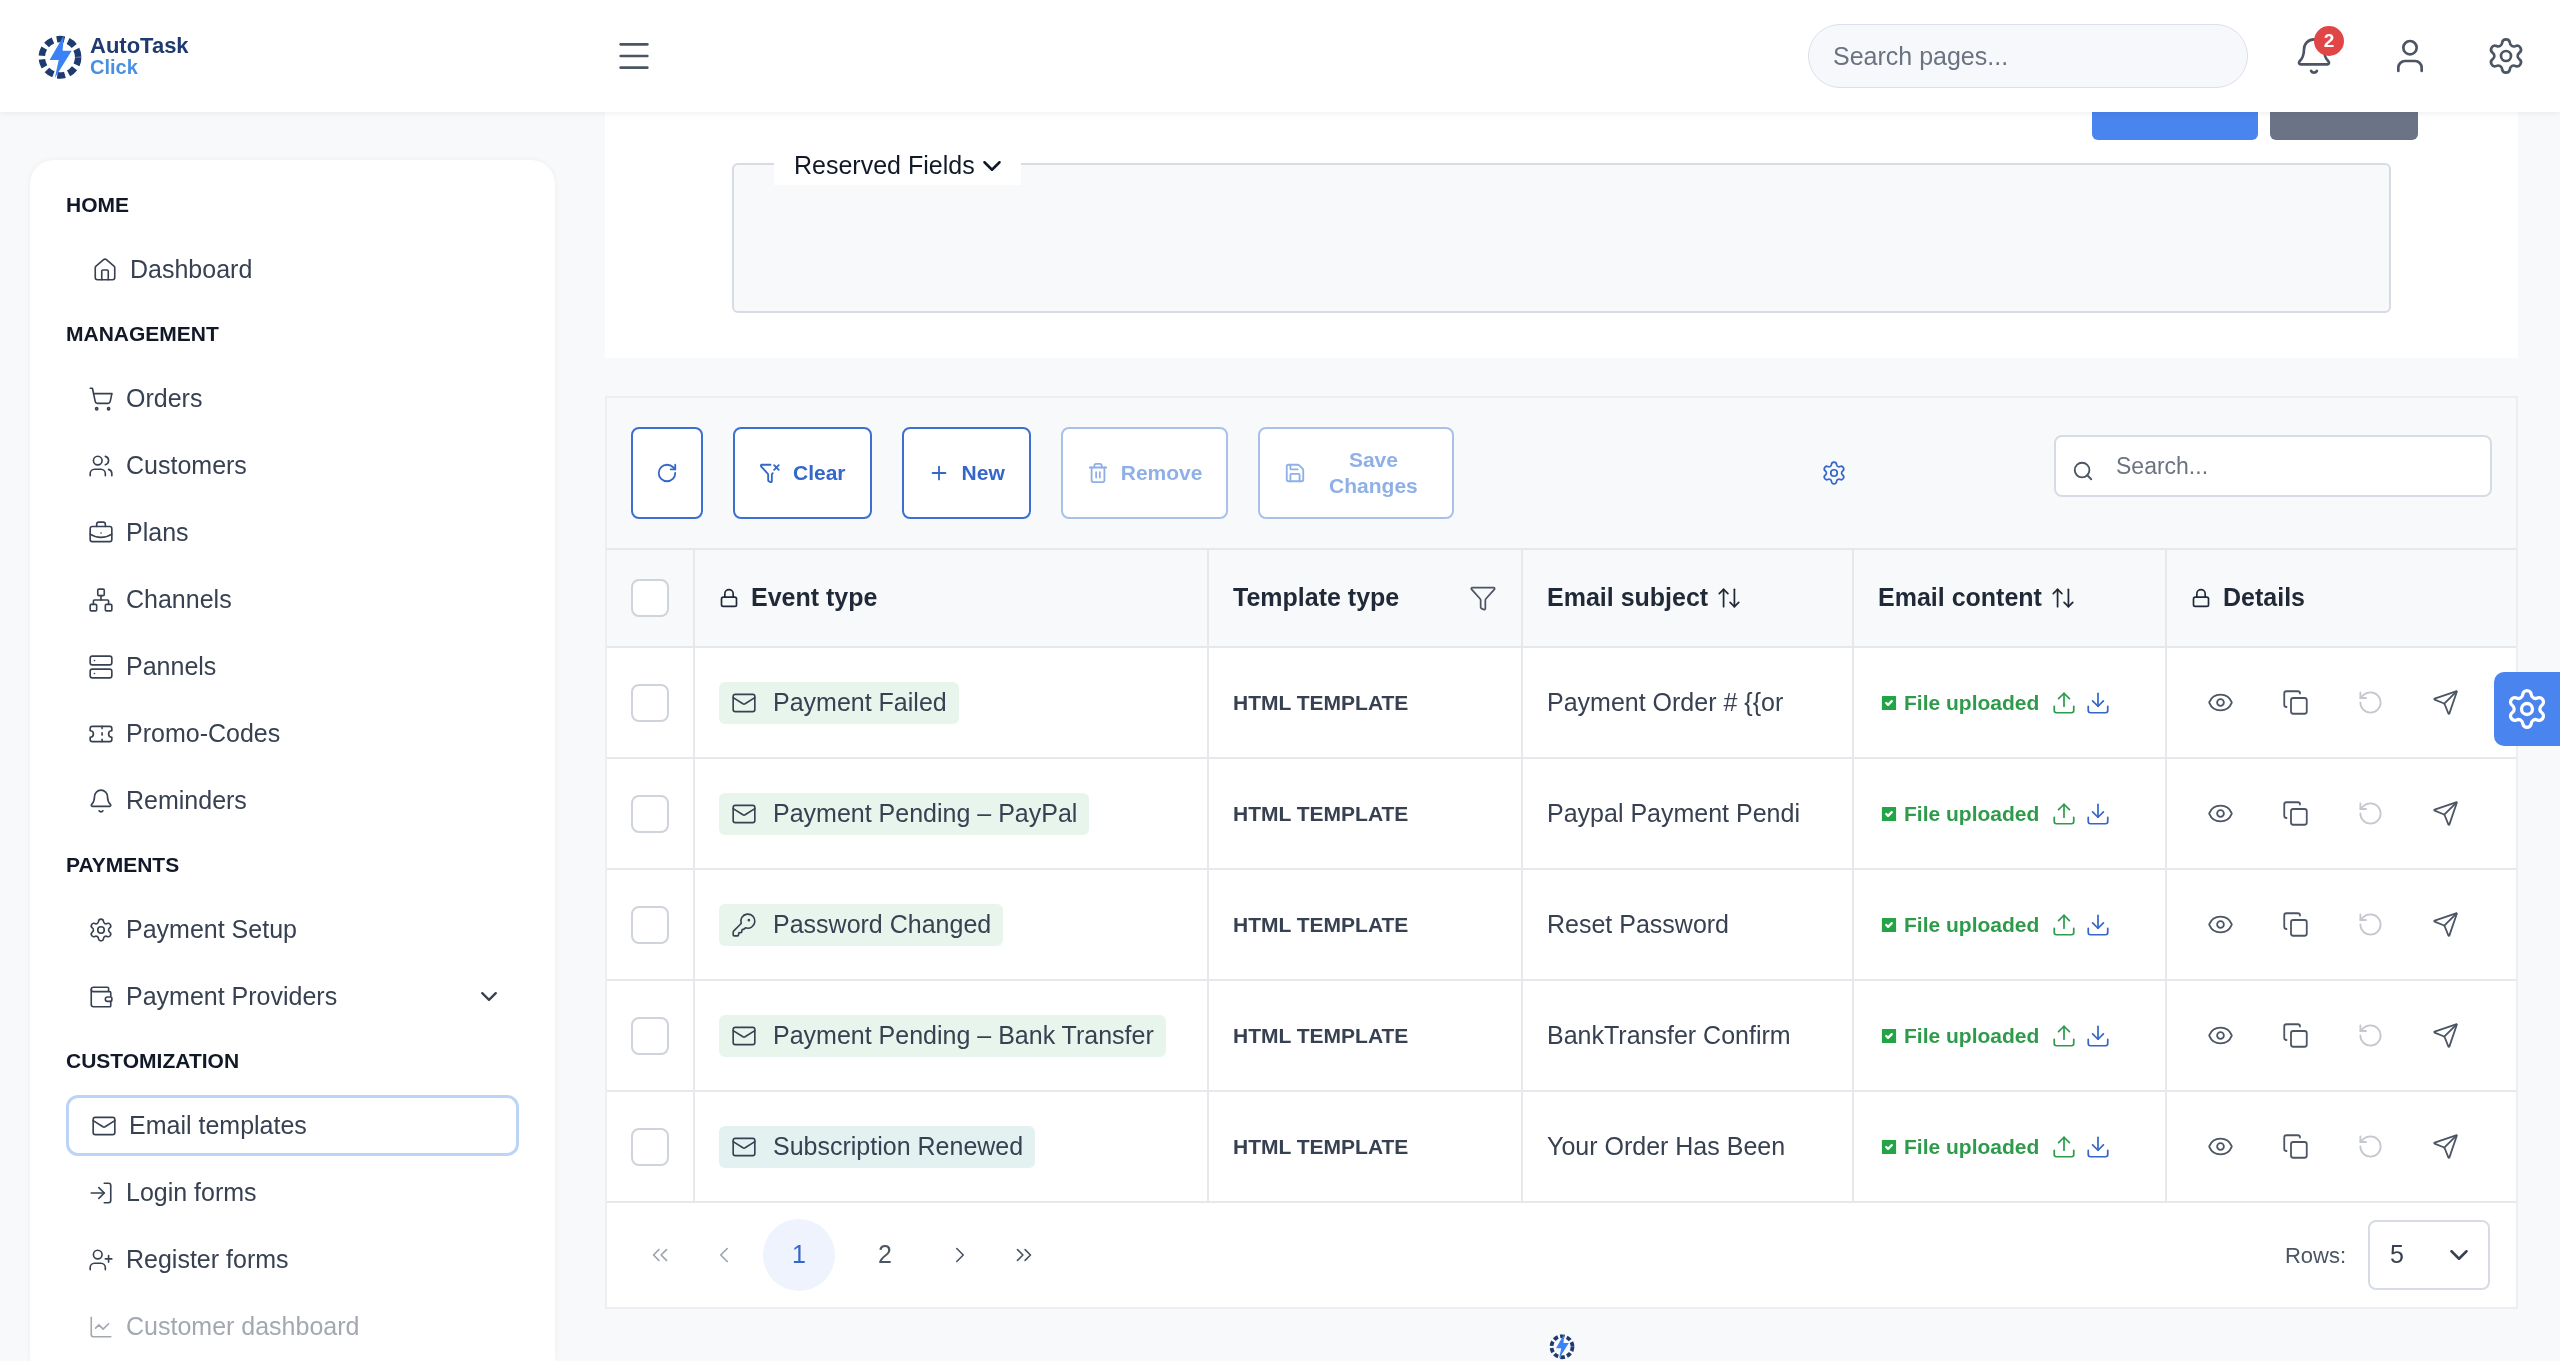 The width and height of the screenshot is (2560, 1361). What do you see at coordinates (139, 46) in the screenshot?
I see `logo-title: AutoTask` at bounding box center [139, 46].